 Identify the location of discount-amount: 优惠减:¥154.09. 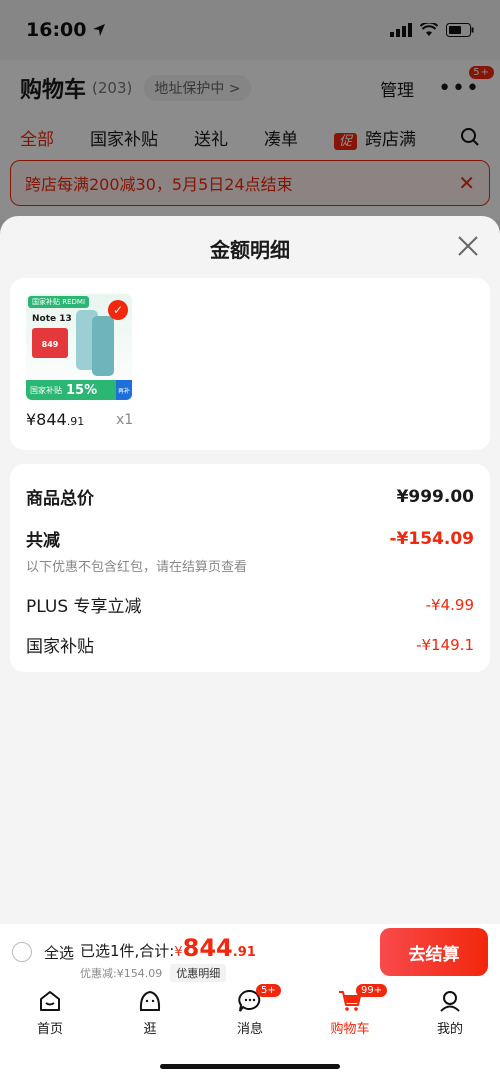
(121, 973).